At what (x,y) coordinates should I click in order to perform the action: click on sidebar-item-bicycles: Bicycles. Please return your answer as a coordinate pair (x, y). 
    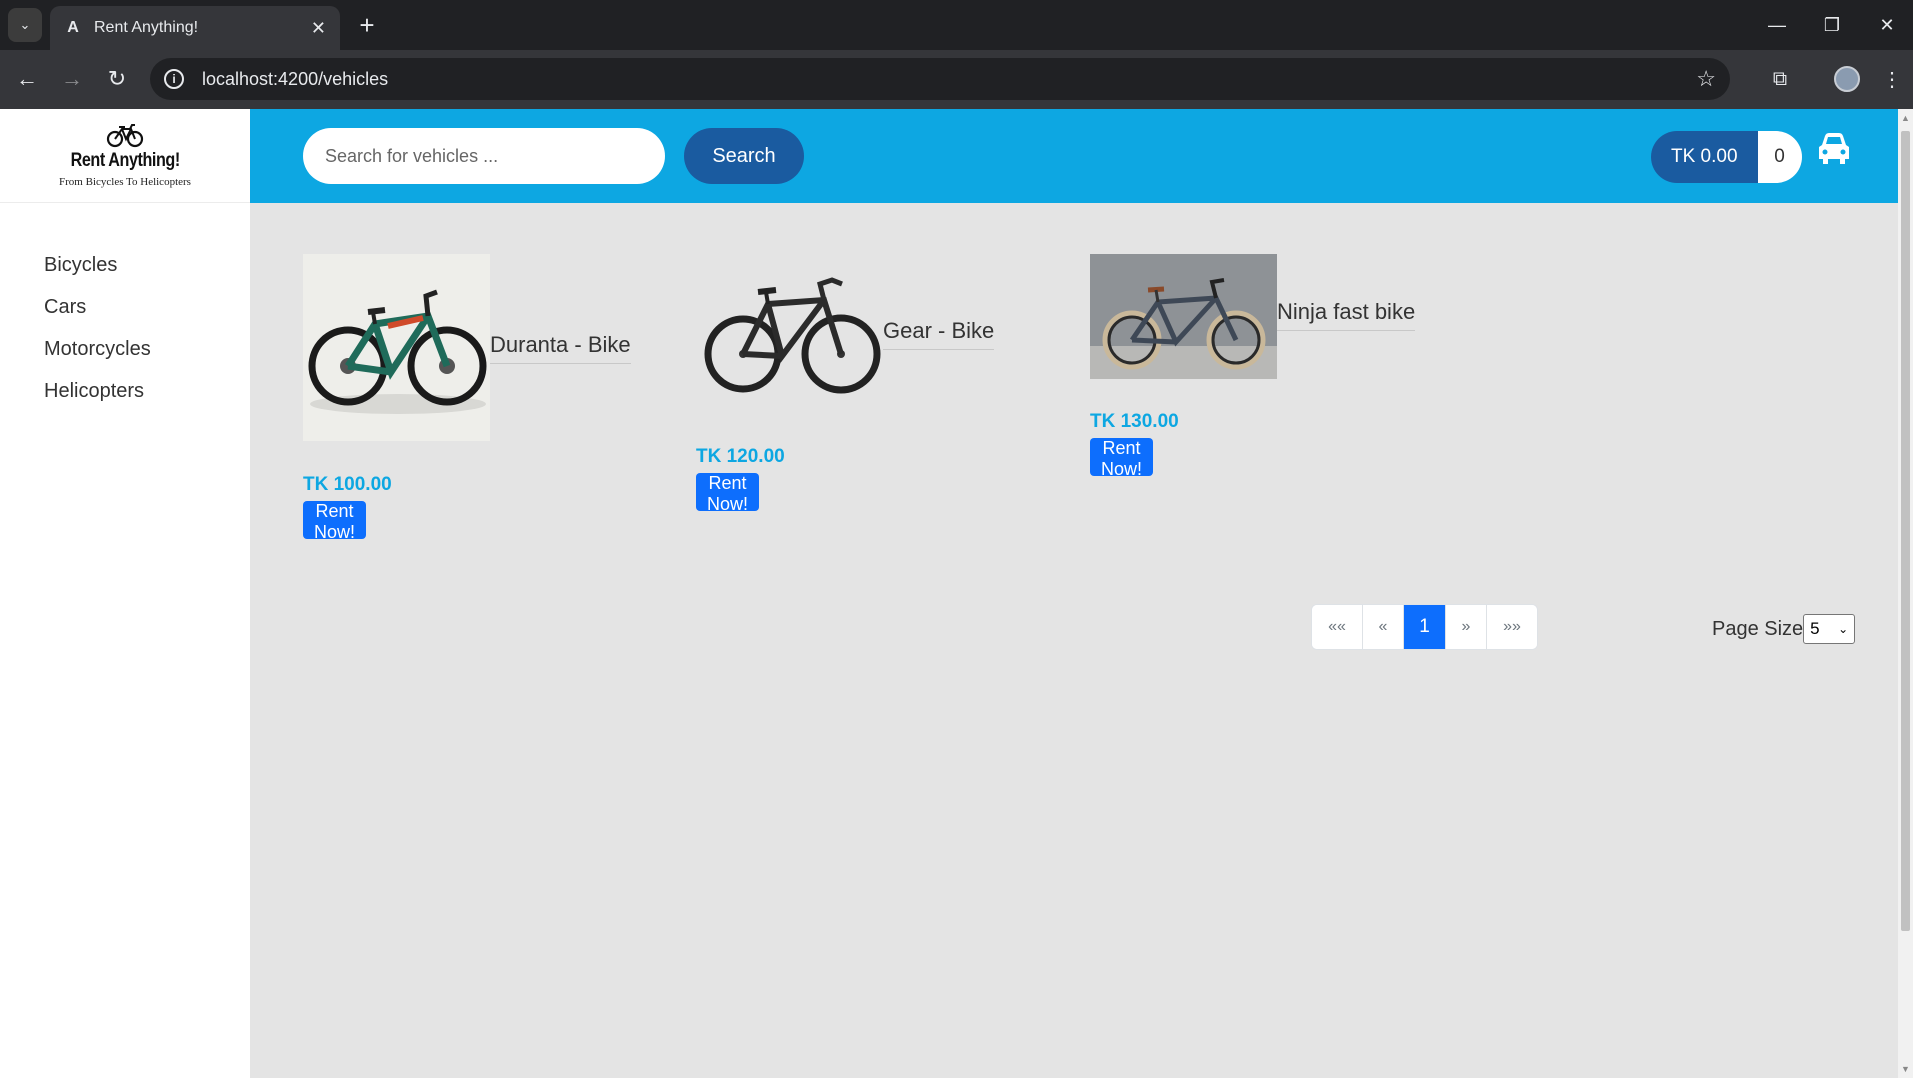
    Looking at the image, I should click on (97, 266).